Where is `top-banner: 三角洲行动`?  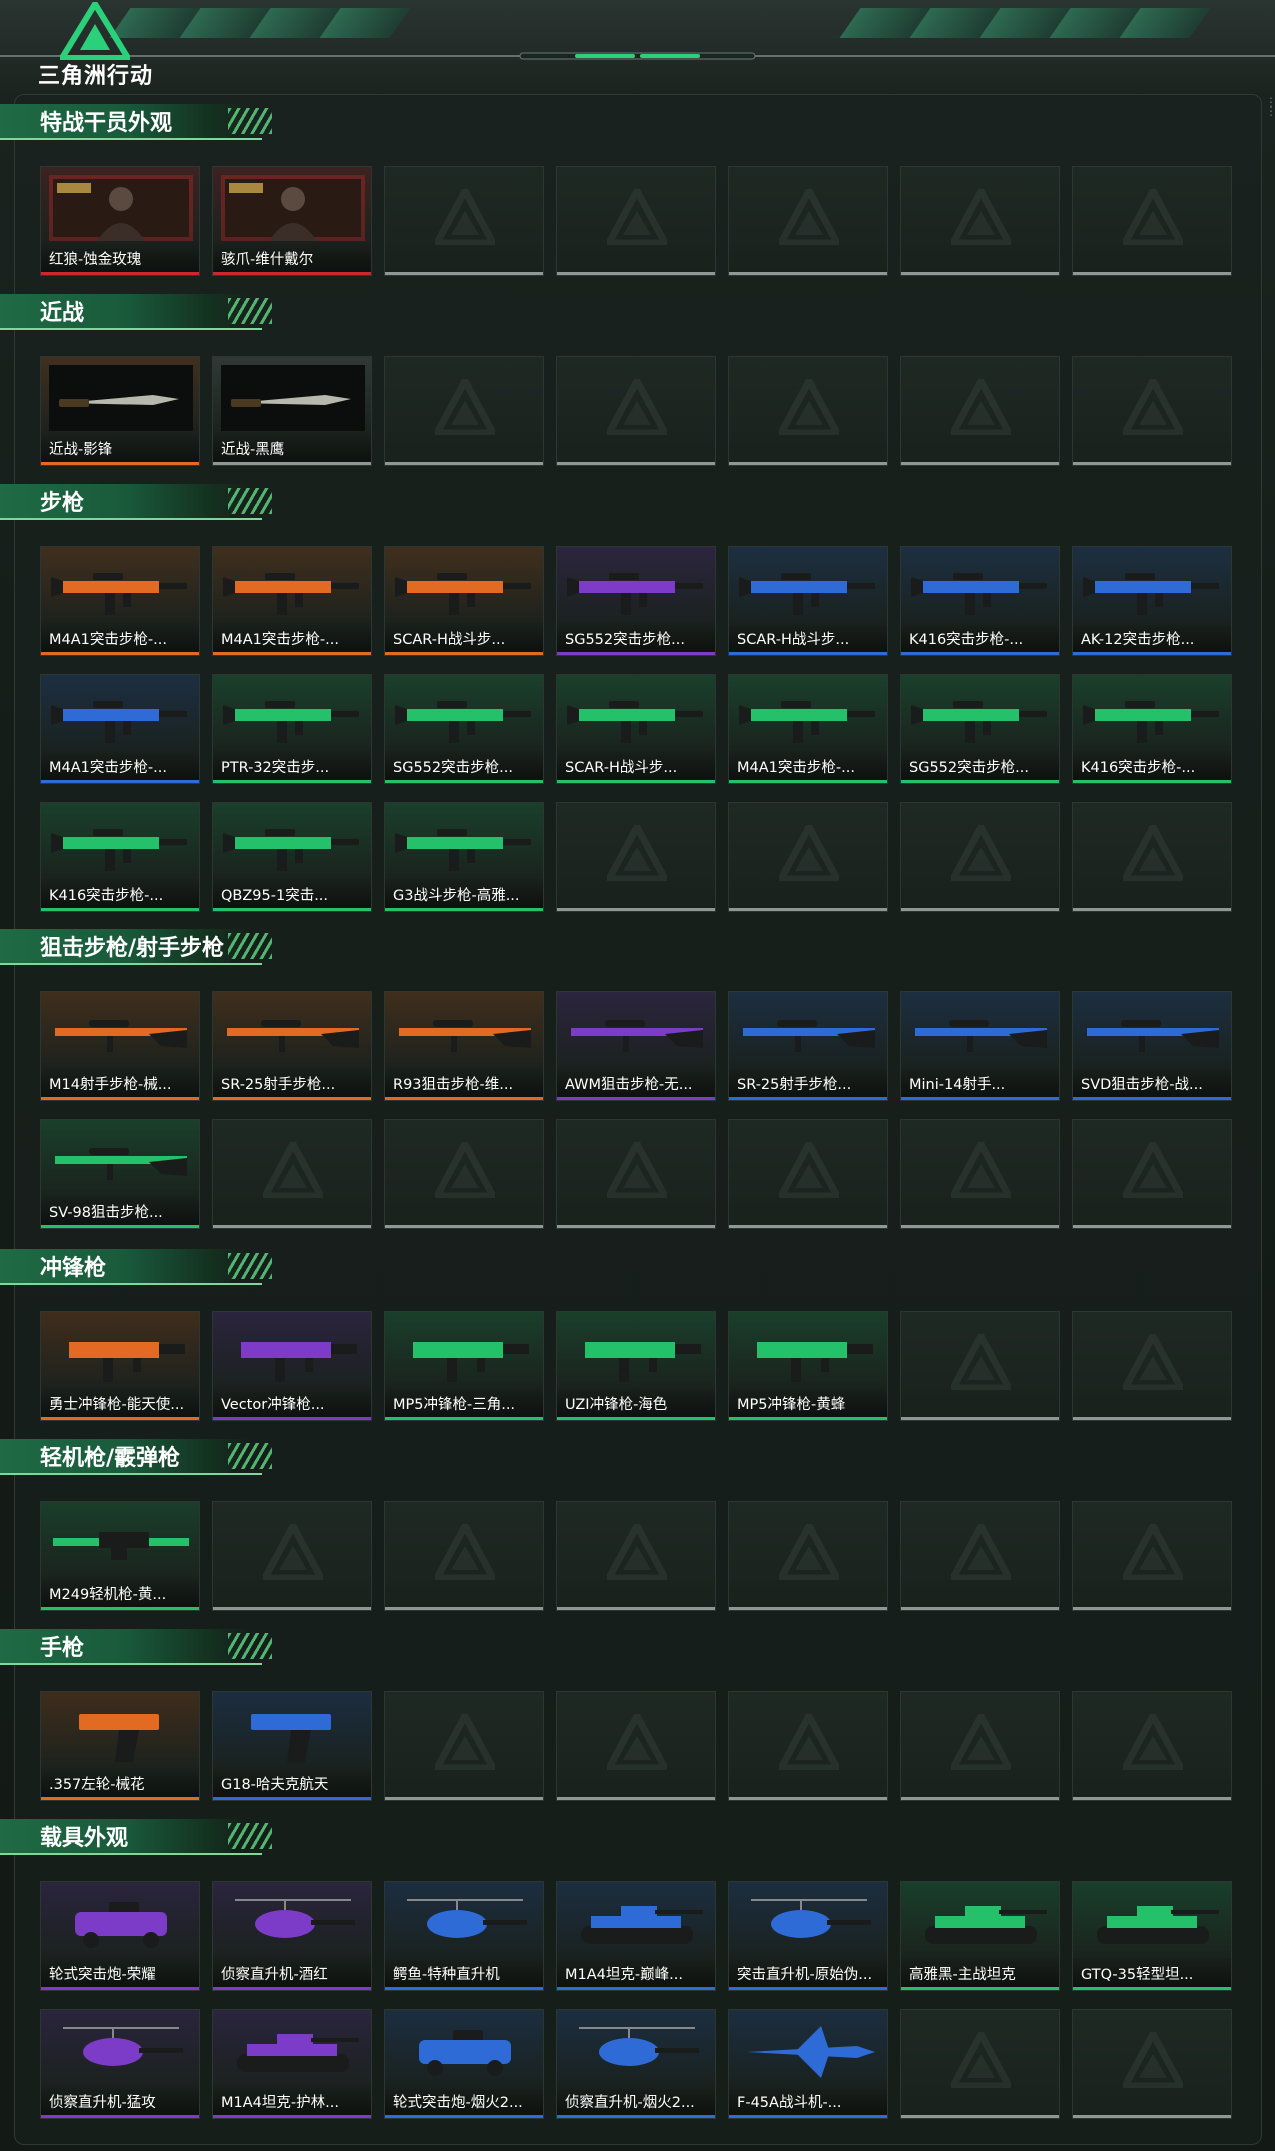 top-banner: 三角洲行动 is located at coordinates (637, 46).